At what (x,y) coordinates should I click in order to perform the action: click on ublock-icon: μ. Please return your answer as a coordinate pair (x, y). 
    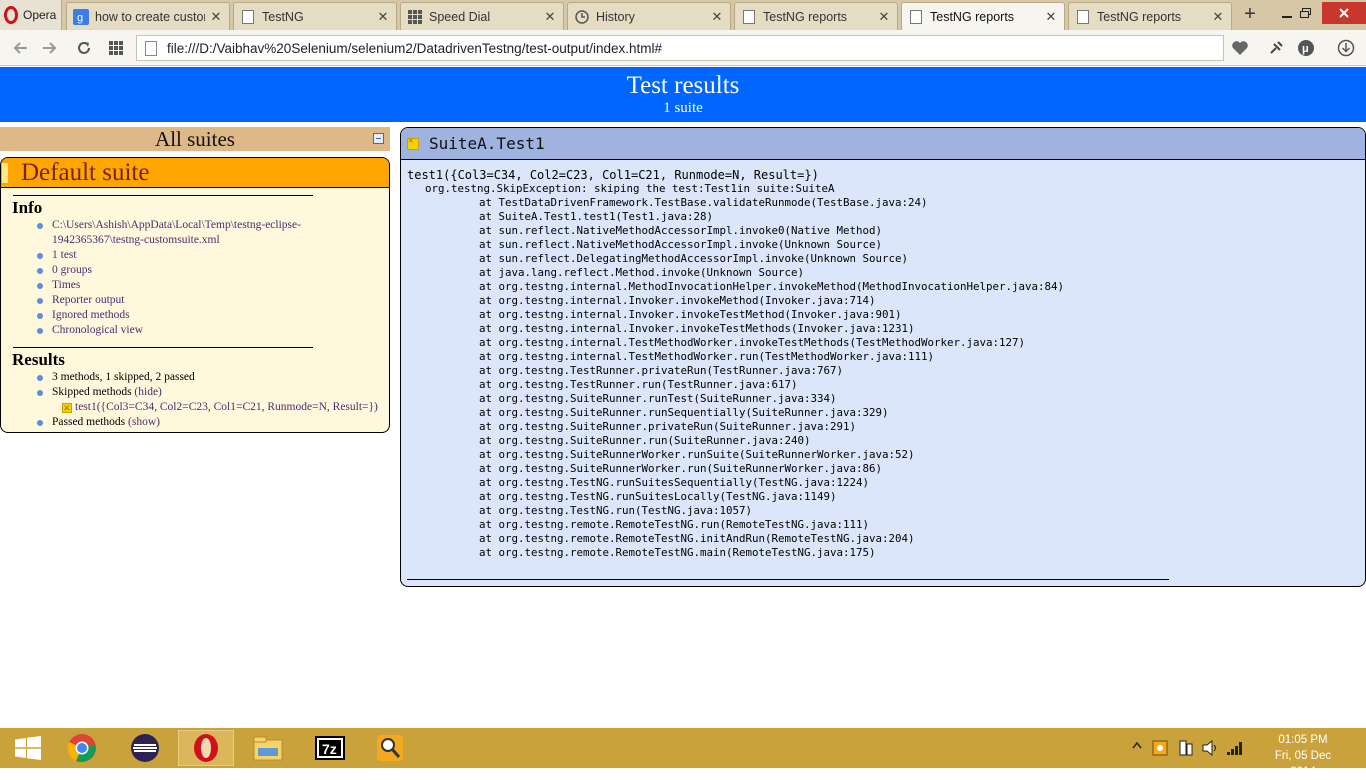
    Looking at the image, I should click on (1306, 48).